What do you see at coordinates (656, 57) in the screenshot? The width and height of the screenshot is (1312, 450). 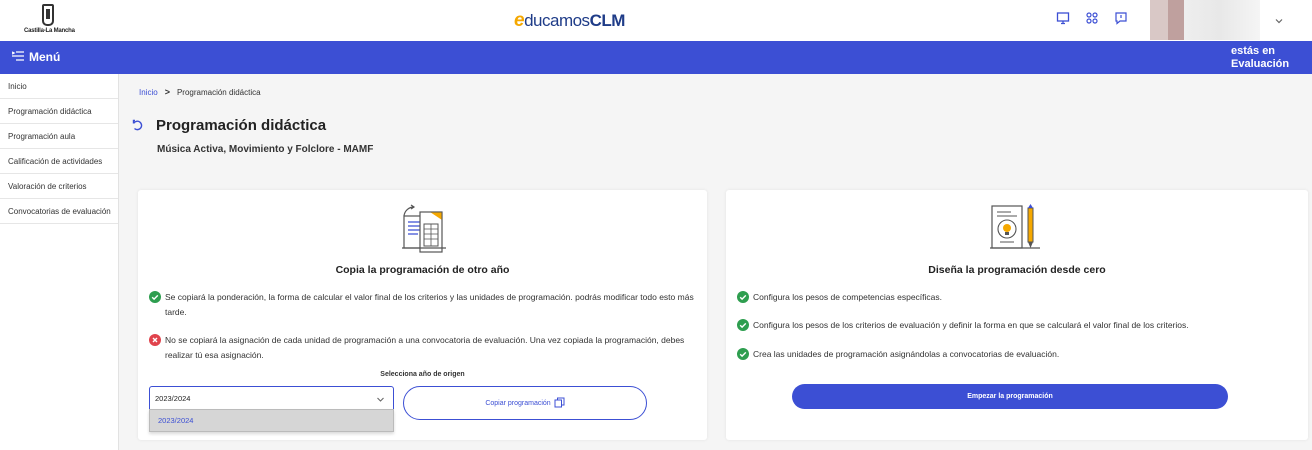 I see `menu-bar: Menú estás en Evaluación` at bounding box center [656, 57].